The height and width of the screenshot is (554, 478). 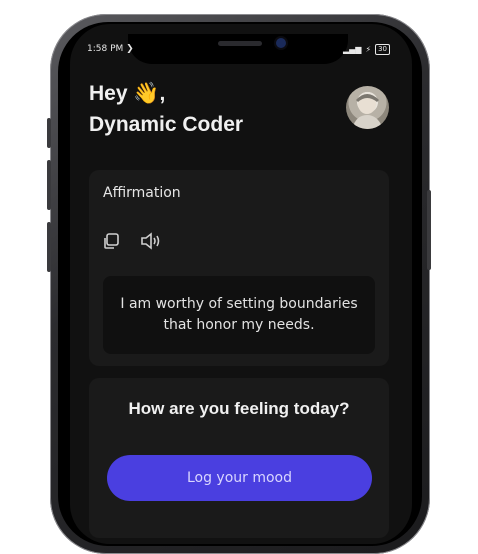 I want to click on mood-question: How are you feeling today?, so click(x=239, y=408).